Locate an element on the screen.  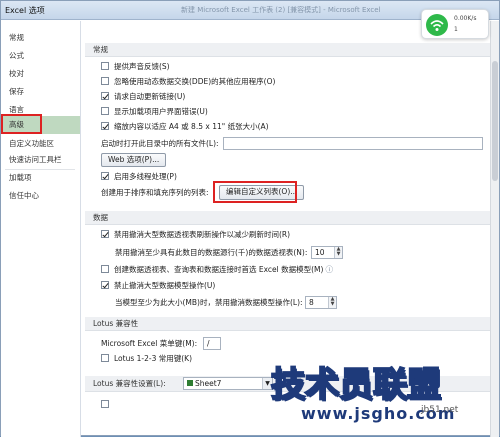
checkbox-prefer-data-model is located at coordinates (105, 269).